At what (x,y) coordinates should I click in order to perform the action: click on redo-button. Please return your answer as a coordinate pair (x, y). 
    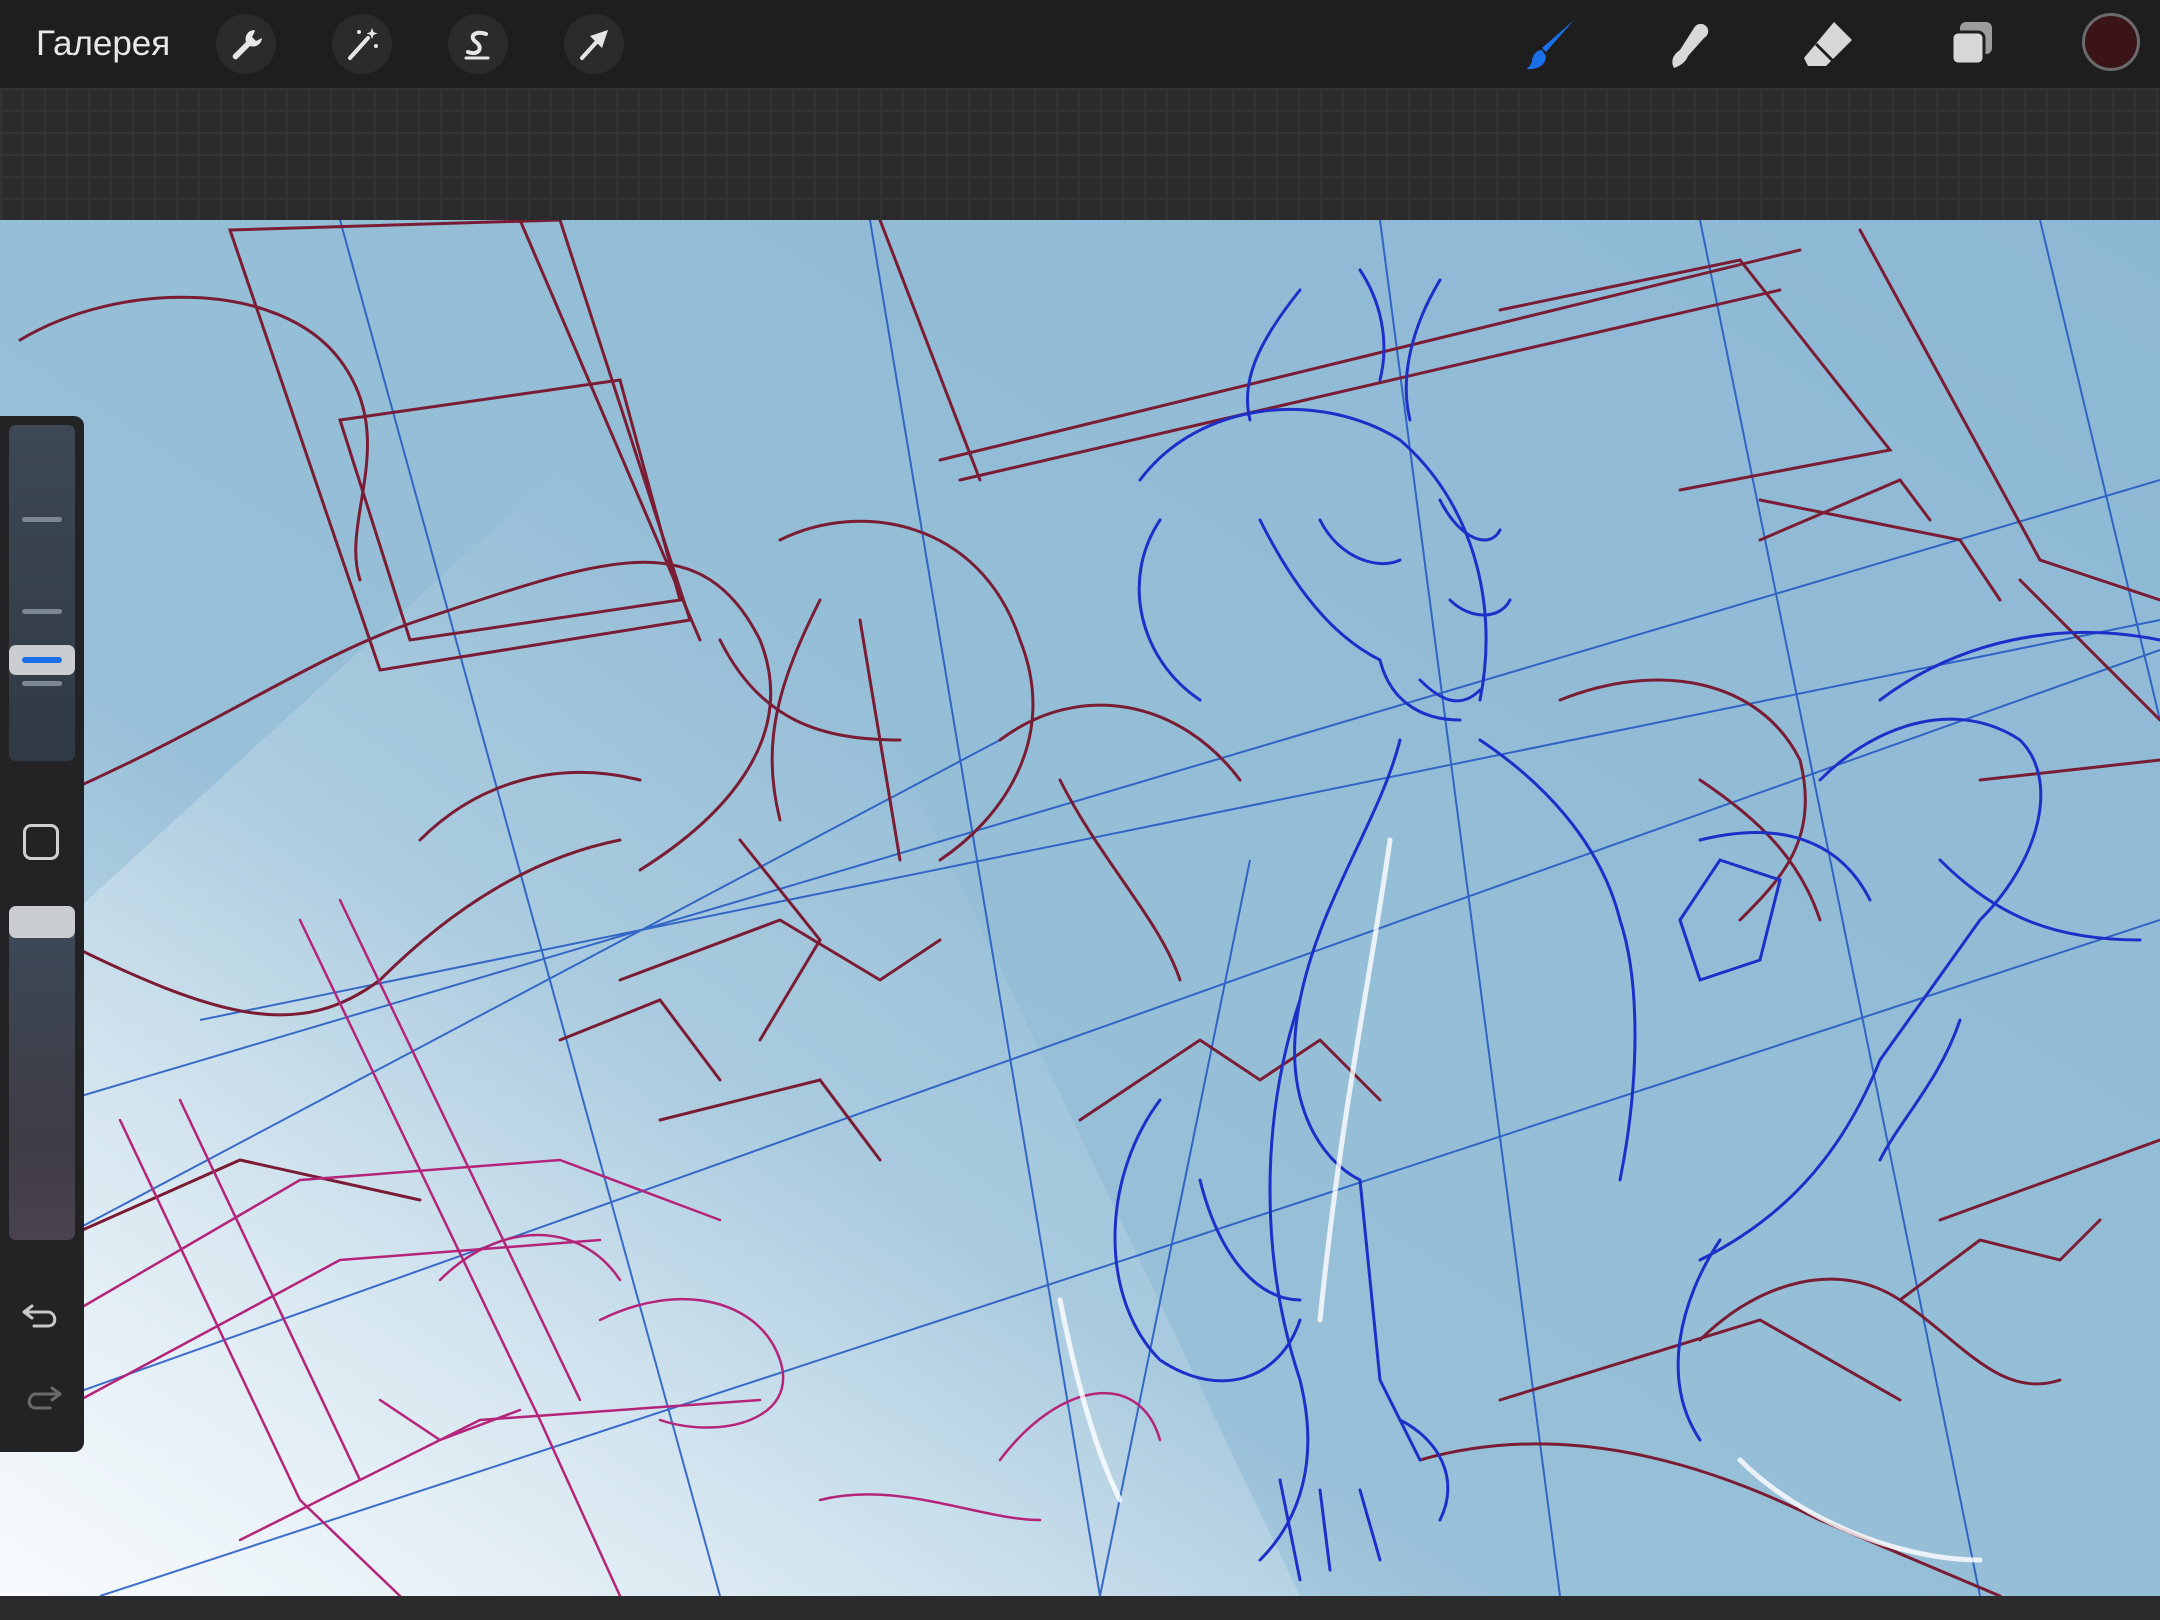
    Looking at the image, I should click on (42, 1396).